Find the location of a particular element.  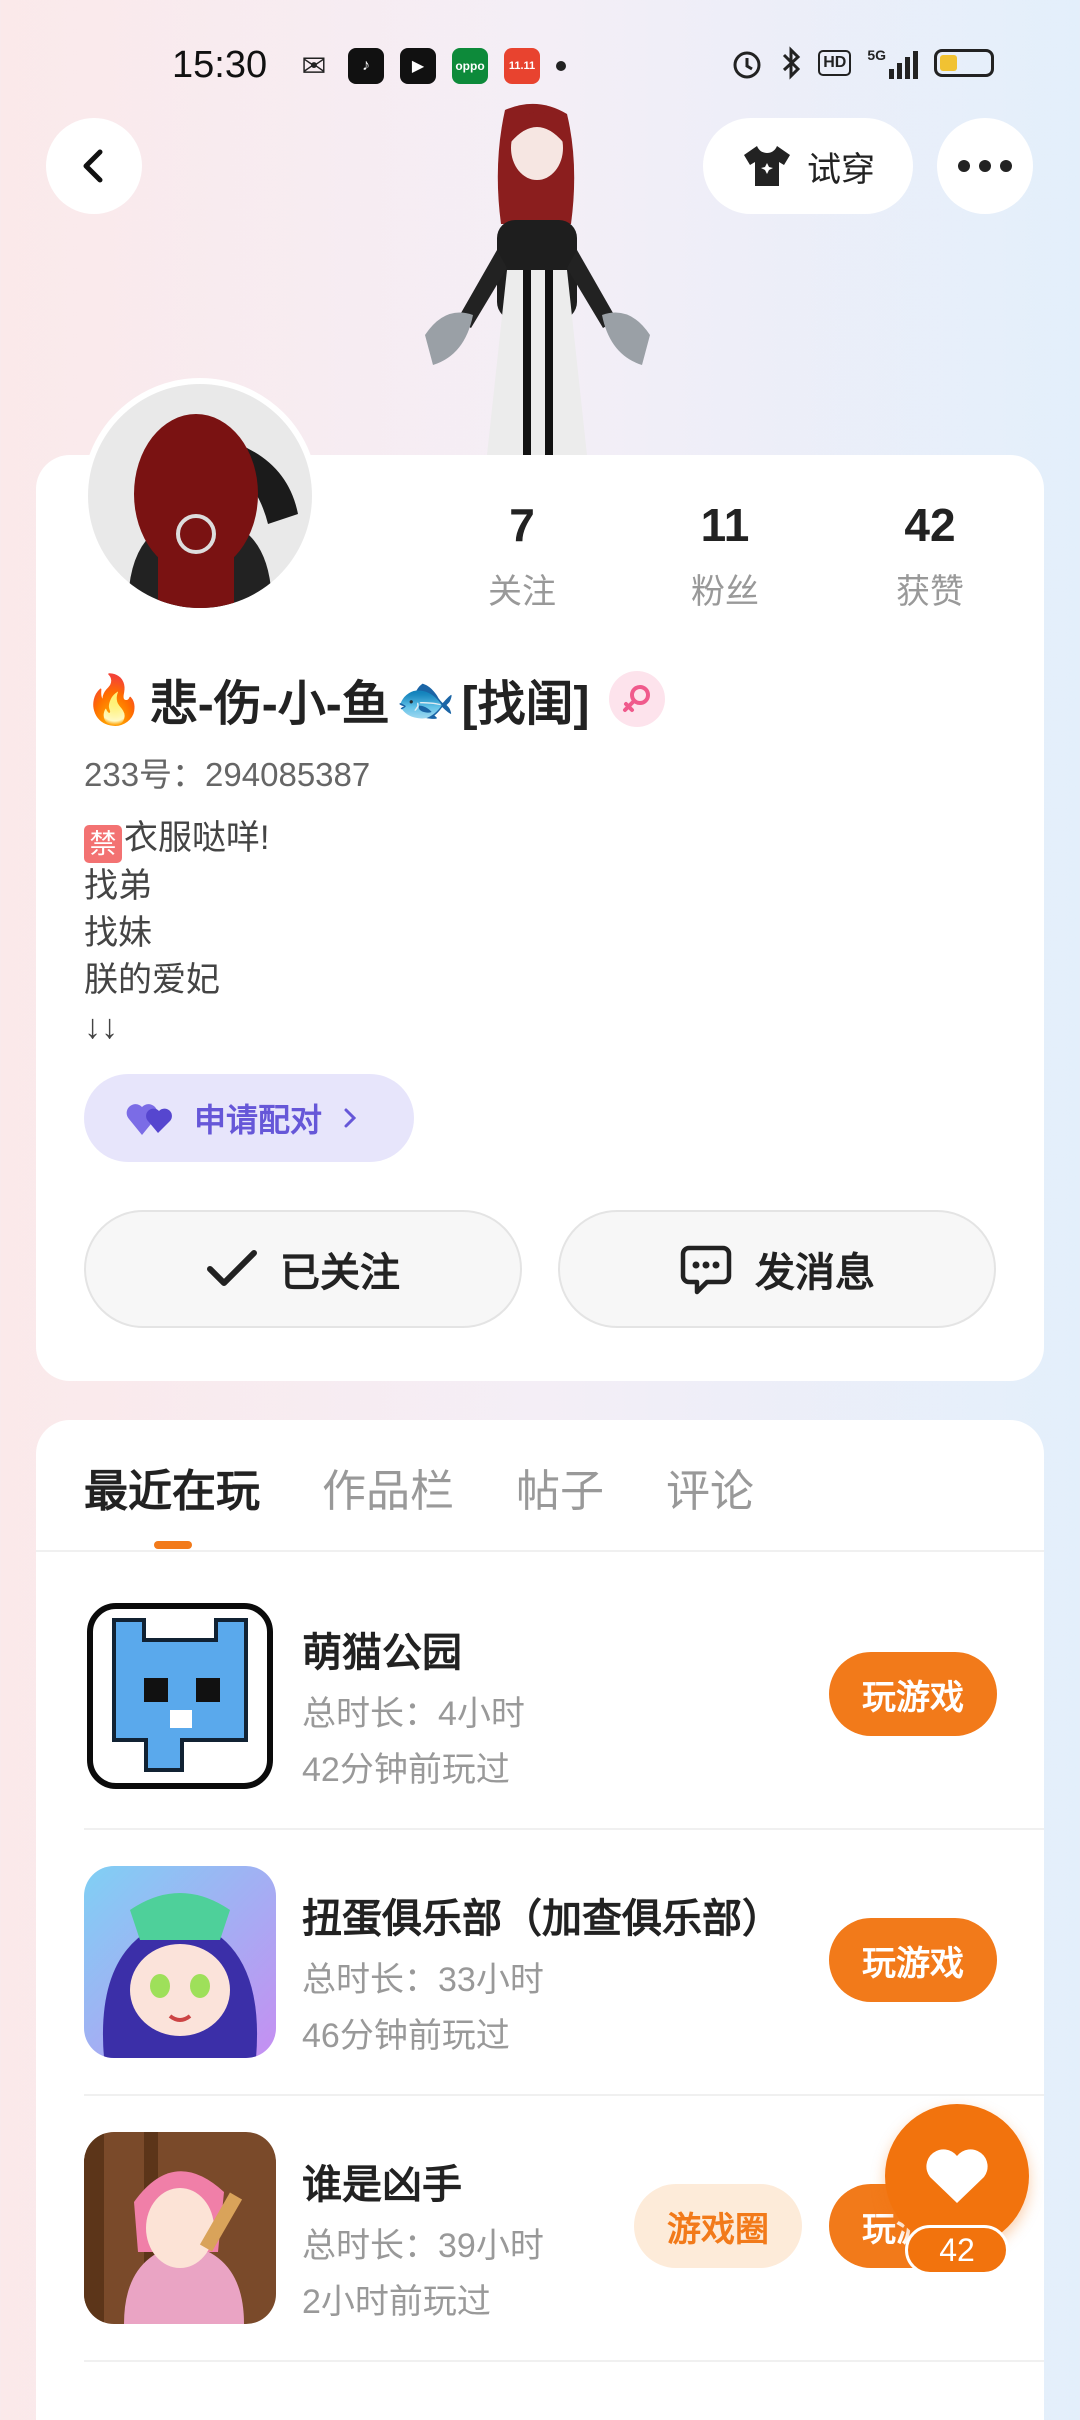

tab-comments: 评论 is located at coordinates (710, 1487).